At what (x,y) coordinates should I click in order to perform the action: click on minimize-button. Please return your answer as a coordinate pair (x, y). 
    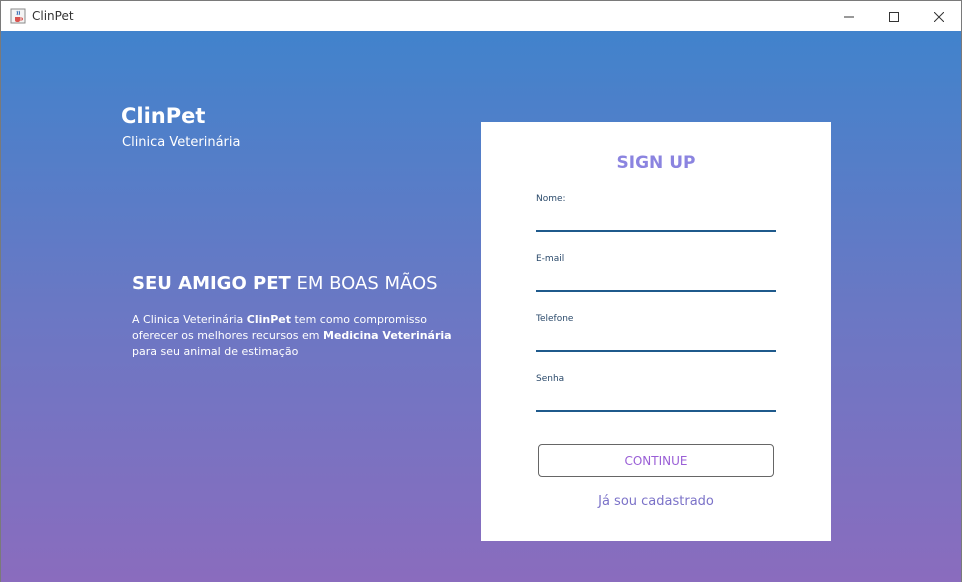
    Looking at the image, I should click on (848, 16).